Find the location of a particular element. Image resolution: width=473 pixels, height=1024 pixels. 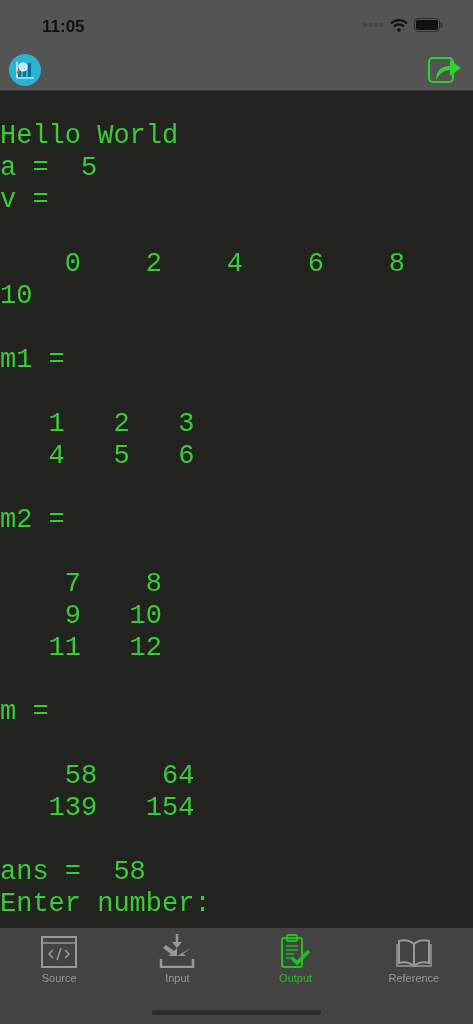

clipboard-check-icon is located at coordinates (295, 951).